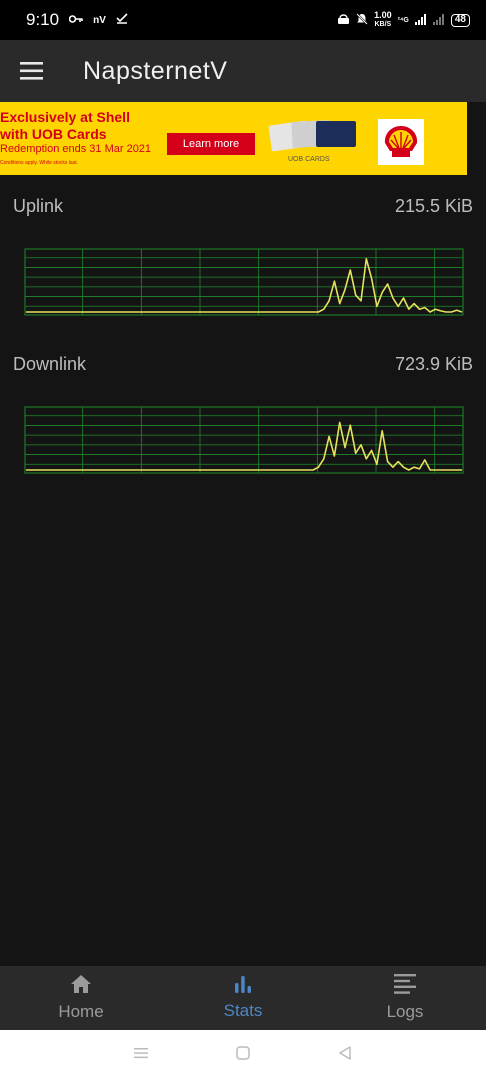  I want to click on uplink-label: Uplink, so click(38, 206).